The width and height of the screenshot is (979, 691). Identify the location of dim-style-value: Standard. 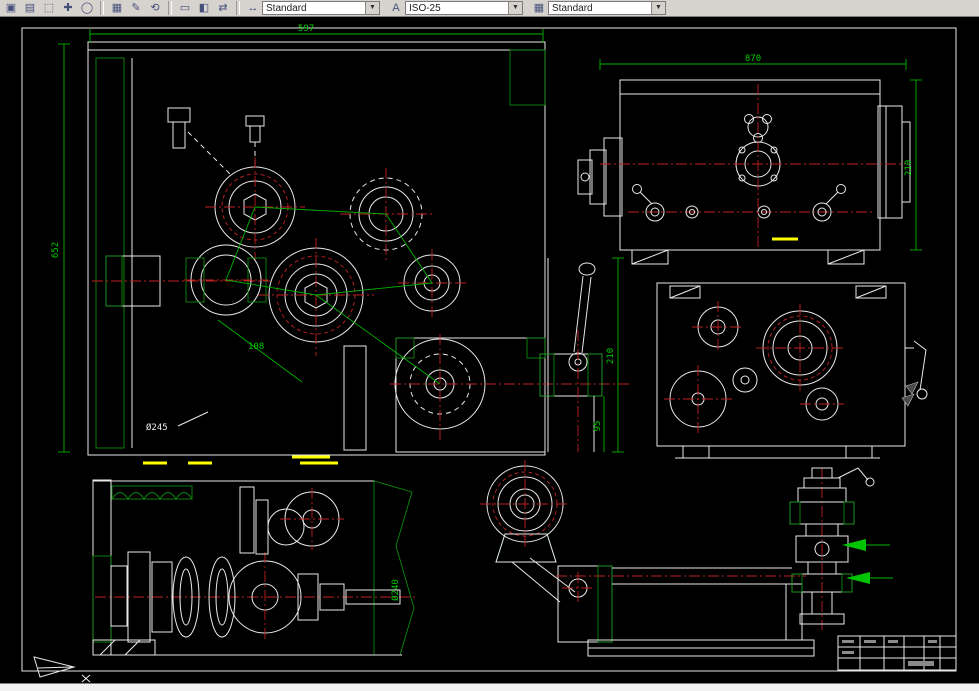
(286, 8).